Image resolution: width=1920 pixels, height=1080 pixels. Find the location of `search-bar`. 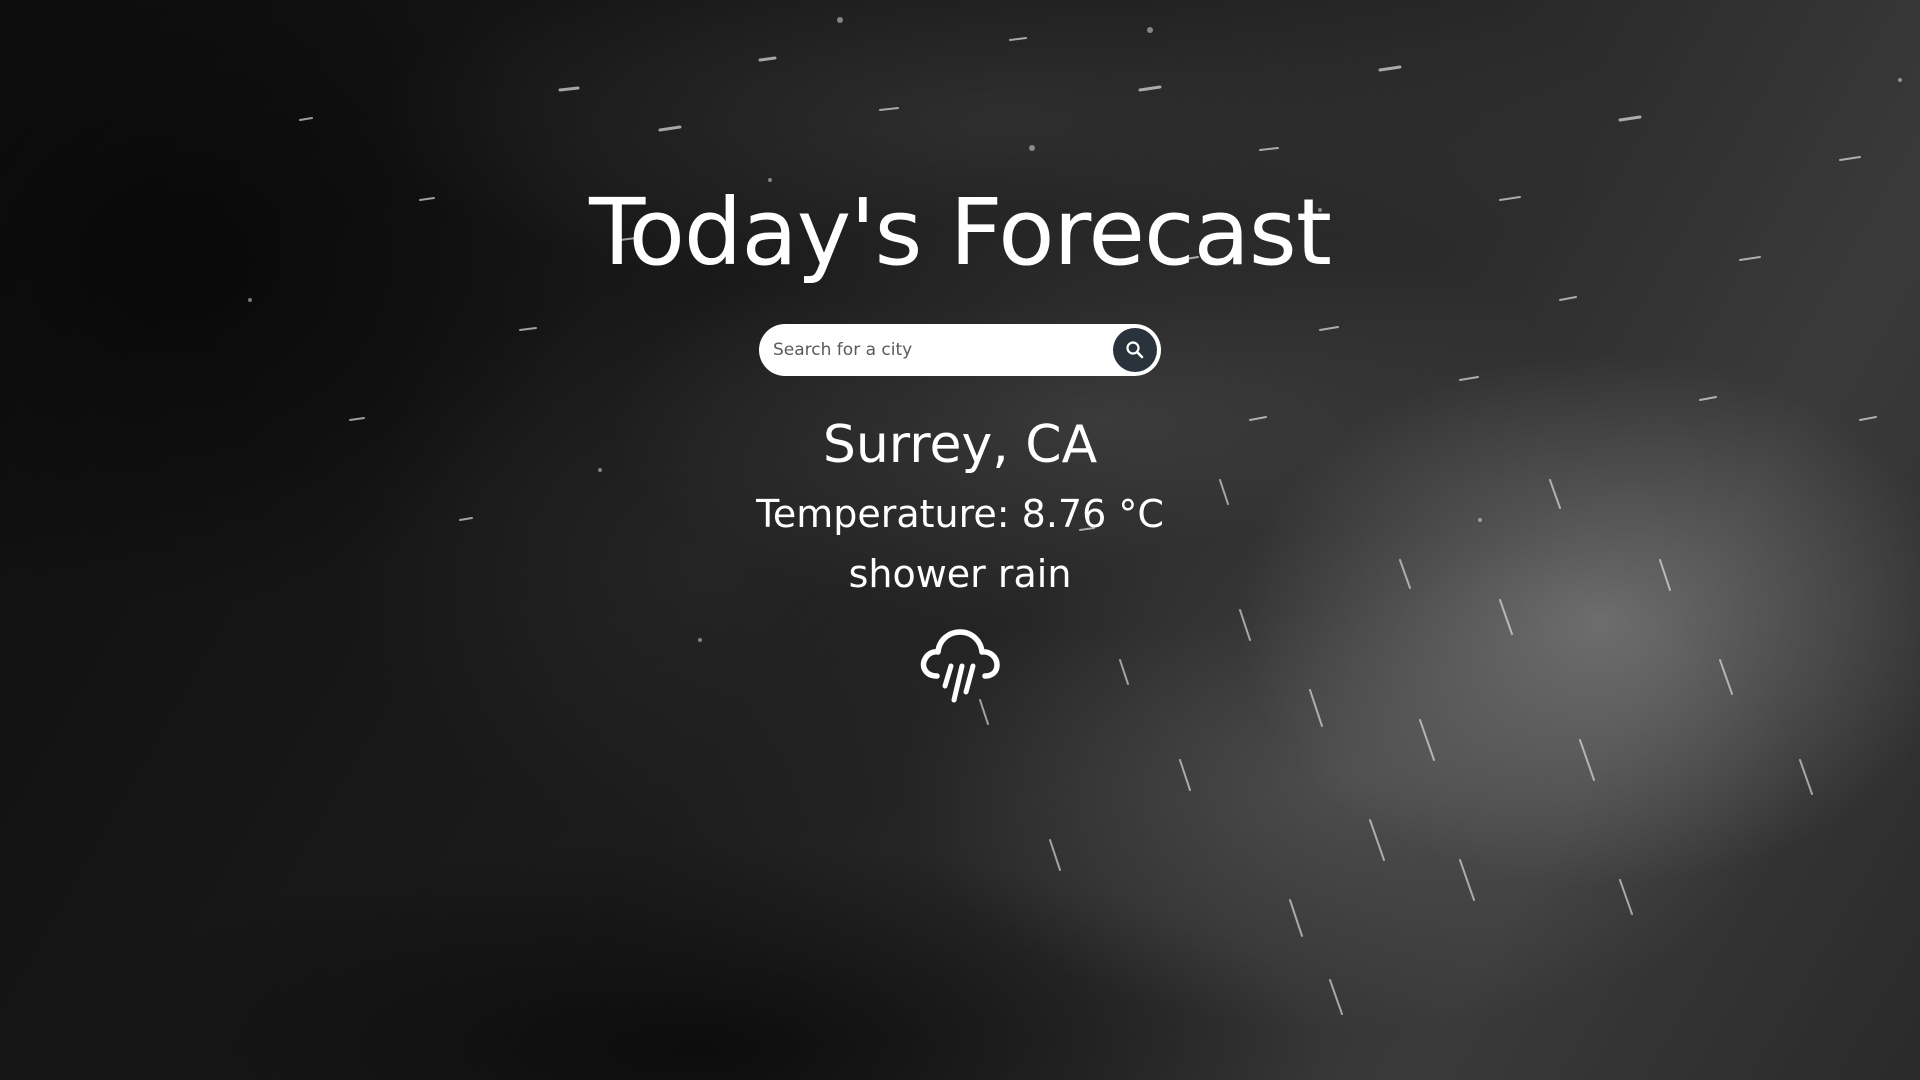

search-bar is located at coordinates (960, 350).